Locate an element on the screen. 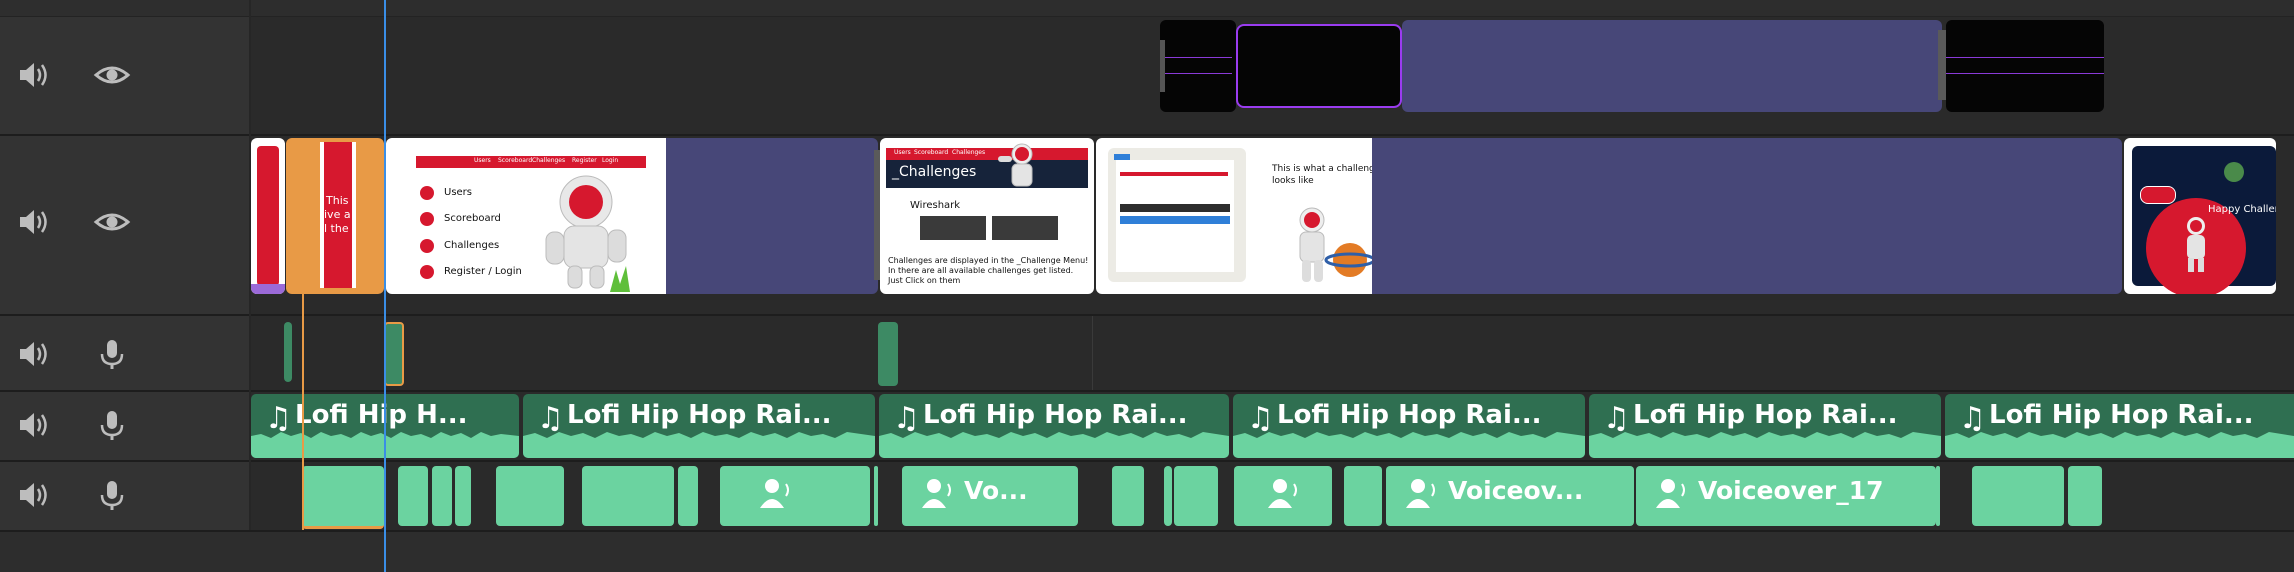 This screenshot has height=572, width=2294. slide-caption: looks like is located at coordinates (1293, 181).